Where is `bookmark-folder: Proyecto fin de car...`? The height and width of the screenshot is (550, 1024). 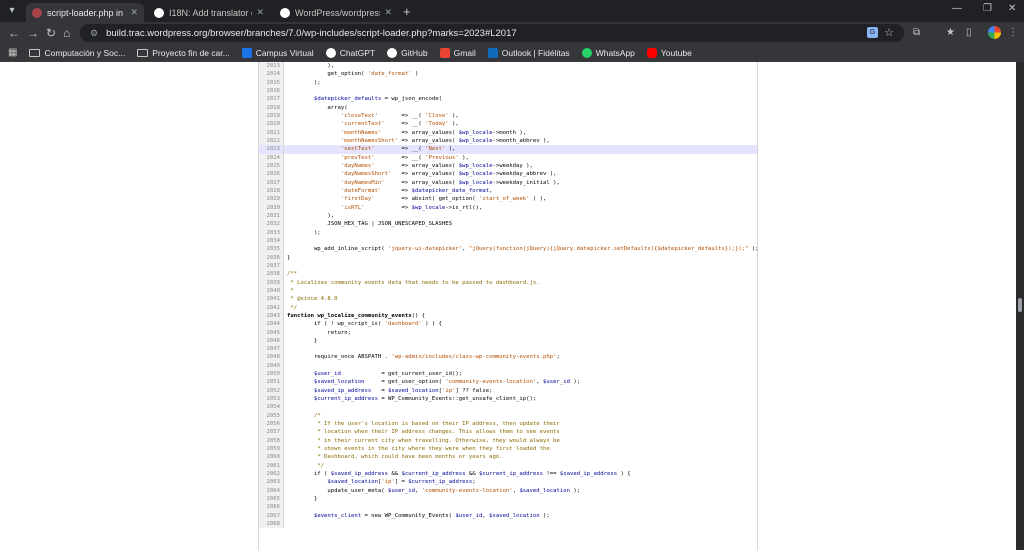
bookmark-folder: Proyecto fin de car... is located at coordinates (183, 53).